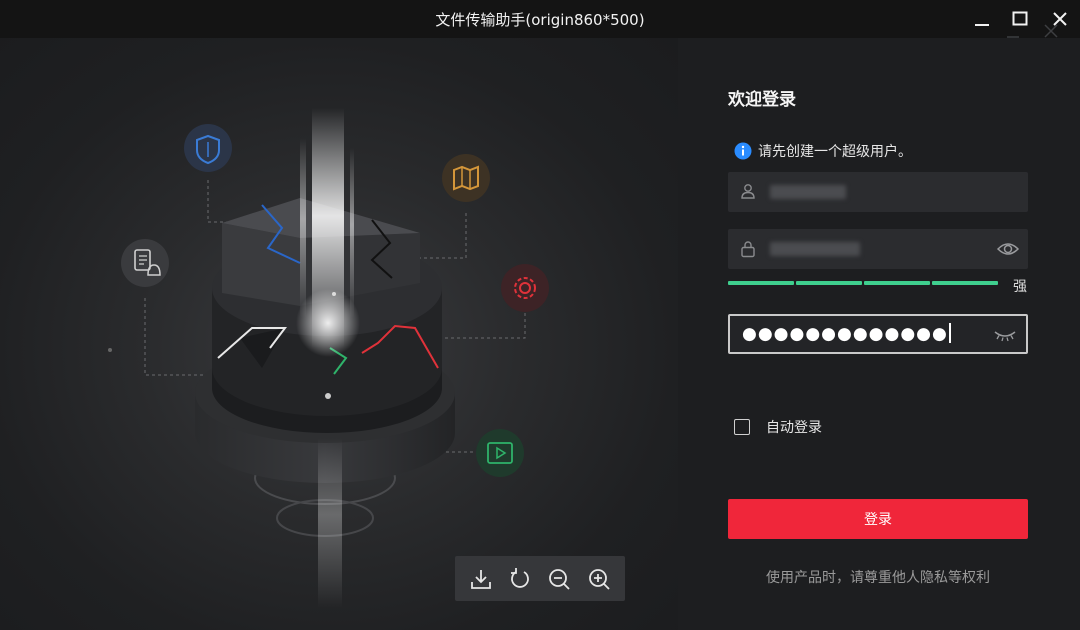 The height and width of the screenshot is (630, 1080). I want to click on login-title: 欢迎登录, so click(762, 100).